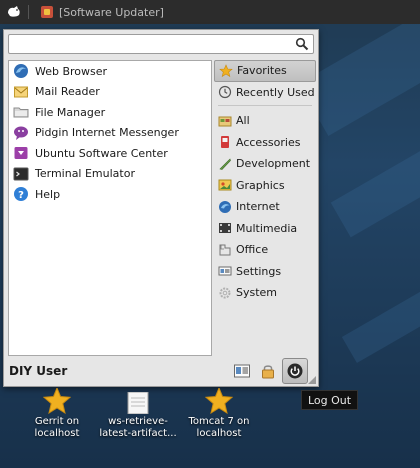  What do you see at coordinates (110, 112) in the screenshot?
I see `app-item-file-manager: File Manager` at bounding box center [110, 112].